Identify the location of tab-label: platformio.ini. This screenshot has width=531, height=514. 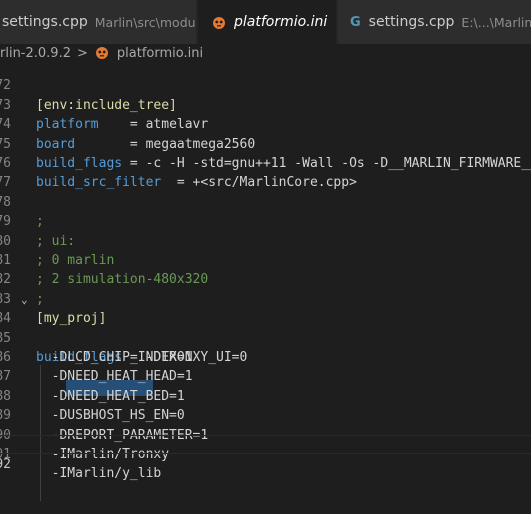
(281, 22).